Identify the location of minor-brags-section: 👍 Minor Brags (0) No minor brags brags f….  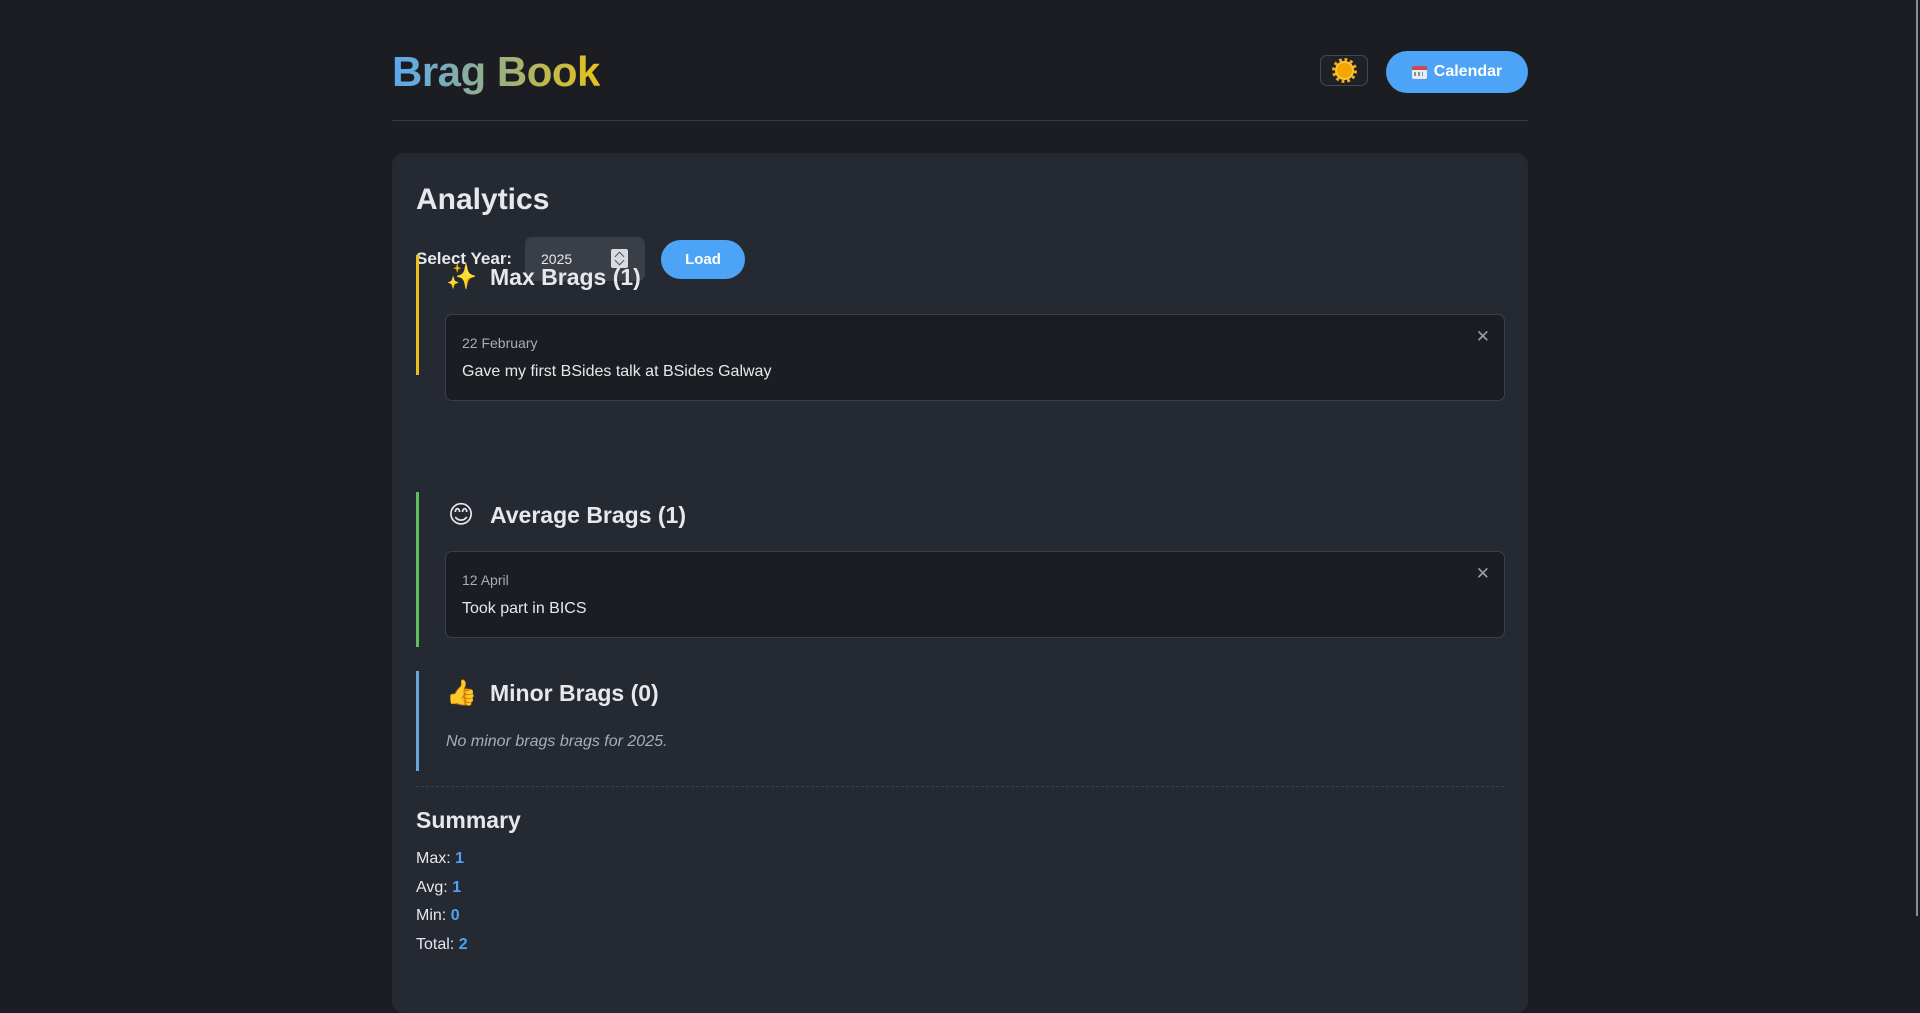
(961, 721).